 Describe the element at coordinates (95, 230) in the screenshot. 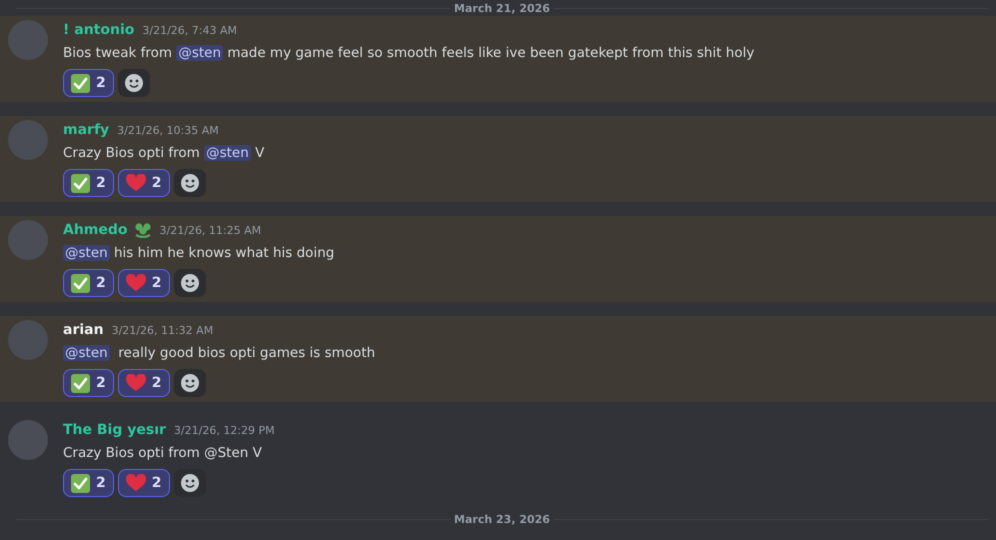

I see `username: Ahmedo` at that location.